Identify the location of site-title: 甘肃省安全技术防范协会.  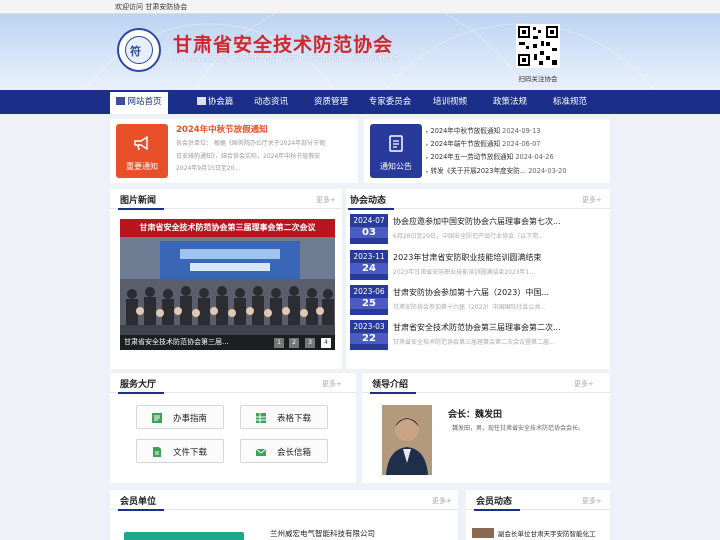
(283, 45).